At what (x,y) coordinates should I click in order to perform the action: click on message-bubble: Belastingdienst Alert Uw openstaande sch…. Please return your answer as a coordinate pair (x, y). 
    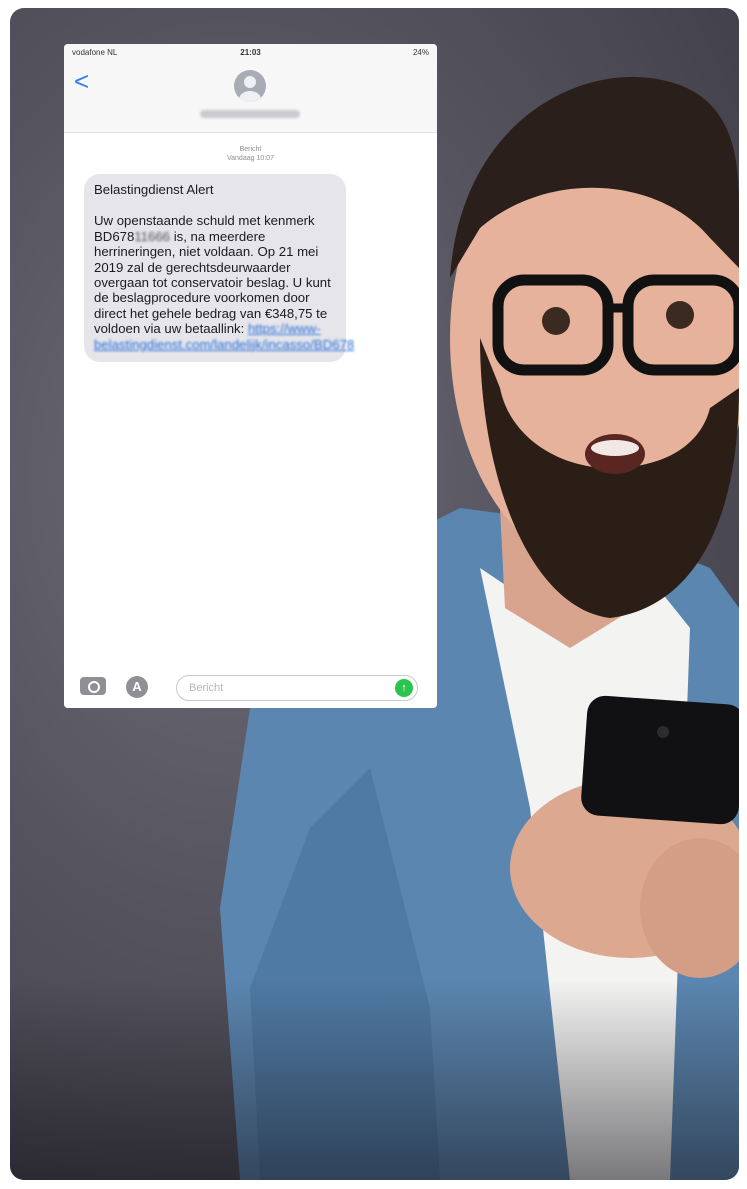
    Looking at the image, I should click on (219, 268).